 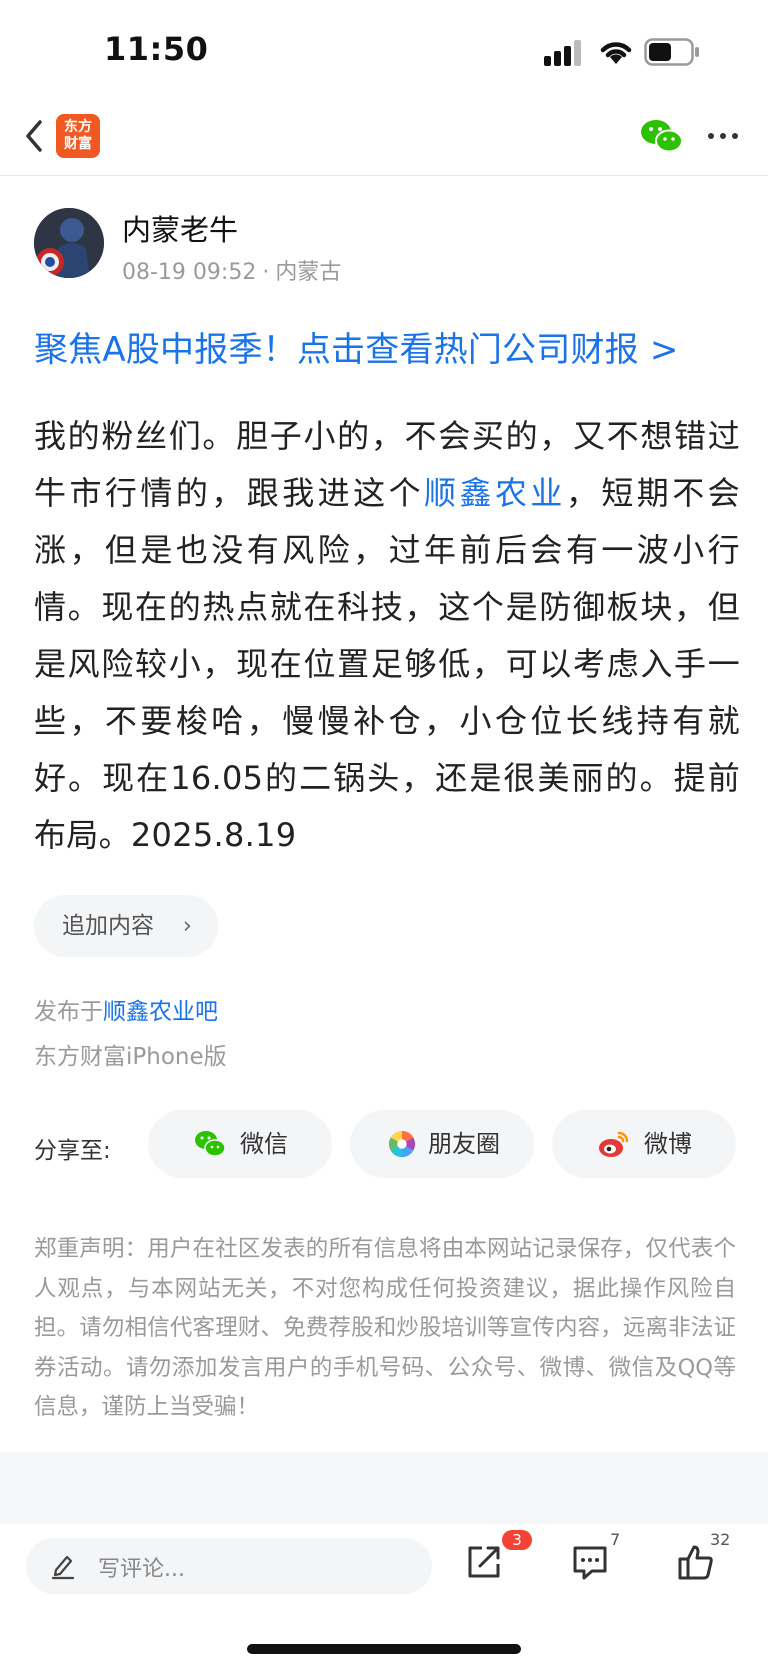 I want to click on bottom-action-bar: 写评论... 3 7 32, so click(x=384, y=1594).